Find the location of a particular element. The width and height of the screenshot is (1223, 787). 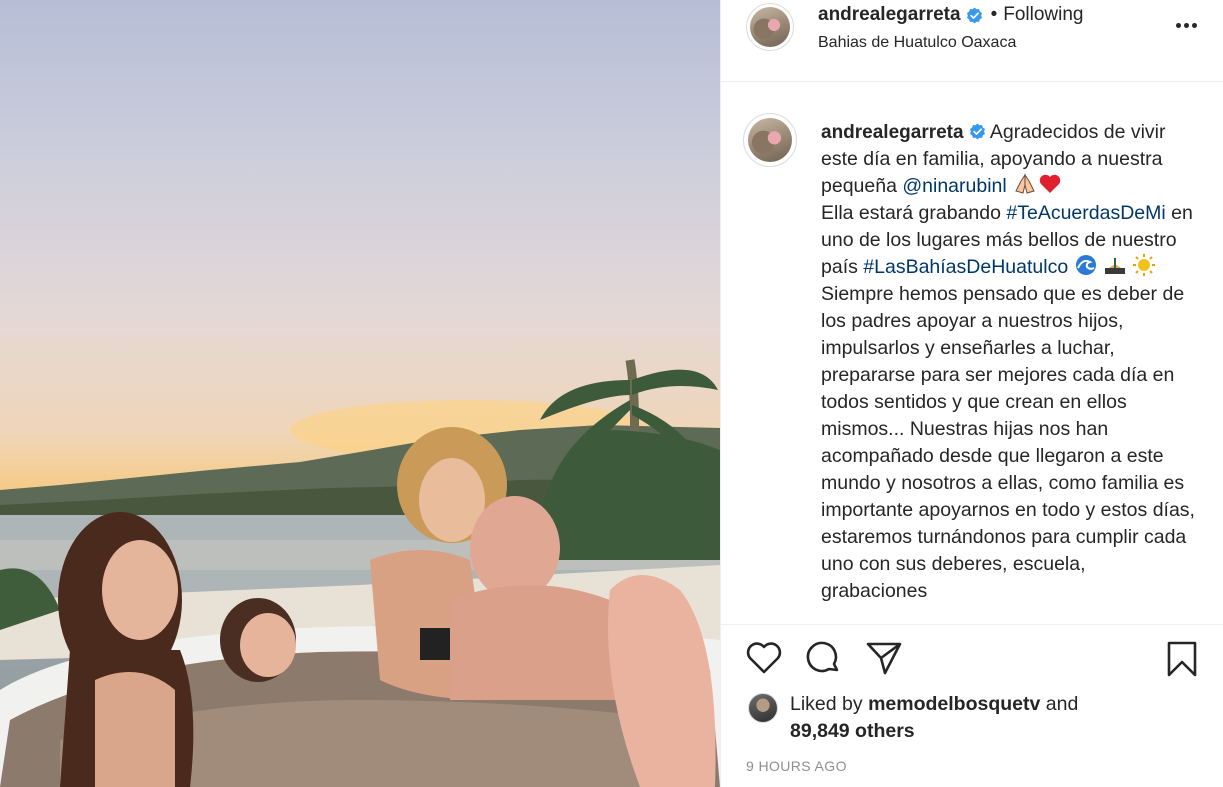

caption-username-link: andrealegarreta is located at coordinates (892, 132).